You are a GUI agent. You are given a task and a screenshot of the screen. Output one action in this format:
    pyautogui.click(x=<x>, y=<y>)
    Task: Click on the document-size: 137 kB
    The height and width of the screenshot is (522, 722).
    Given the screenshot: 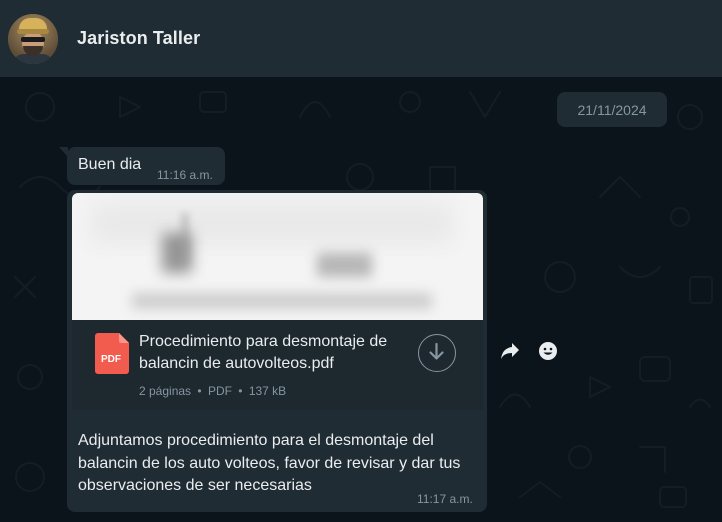 What is the action you would take?
    pyautogui.click(x=267, y=391)
    